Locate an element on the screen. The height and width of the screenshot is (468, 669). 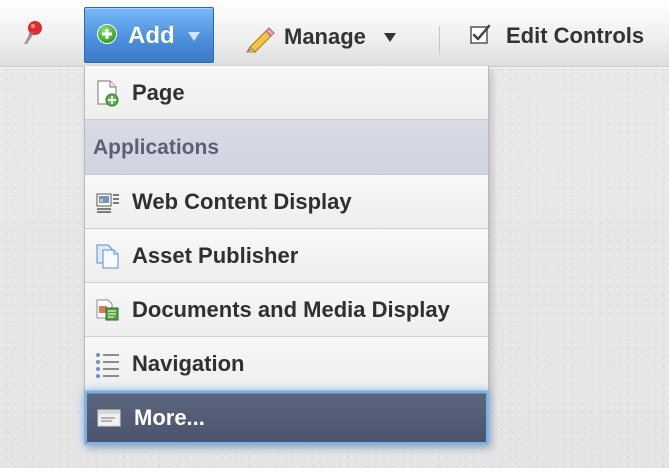
page-add-icon is located at coordinates (108, 92).